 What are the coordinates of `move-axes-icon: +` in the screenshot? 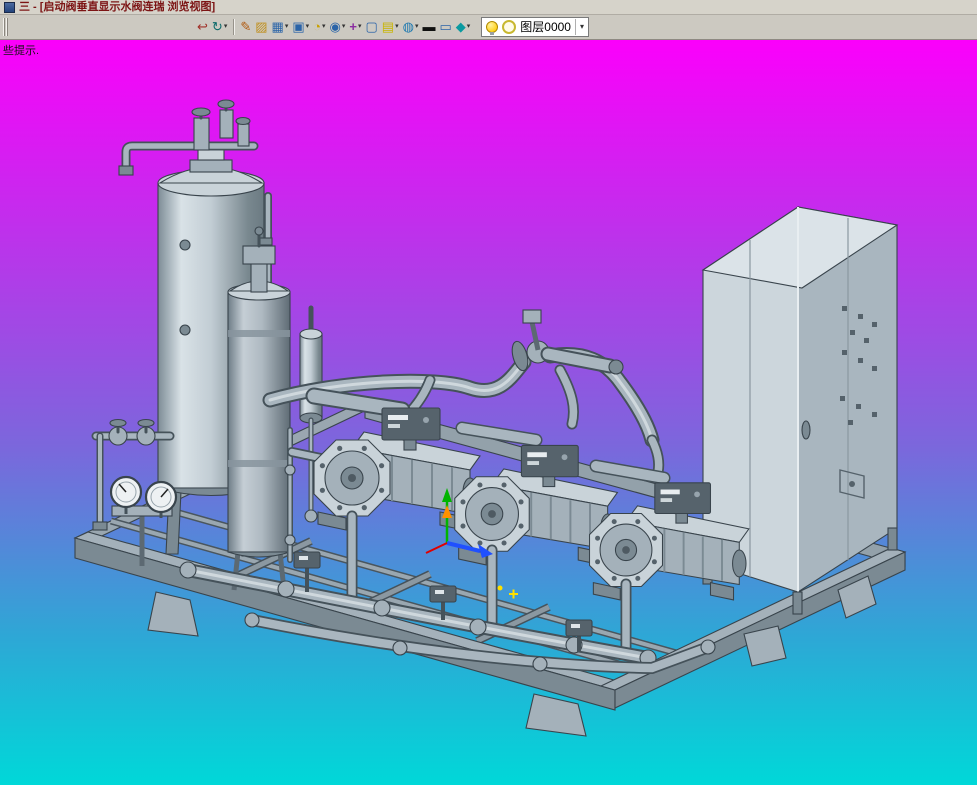 It's located at (353, 26).